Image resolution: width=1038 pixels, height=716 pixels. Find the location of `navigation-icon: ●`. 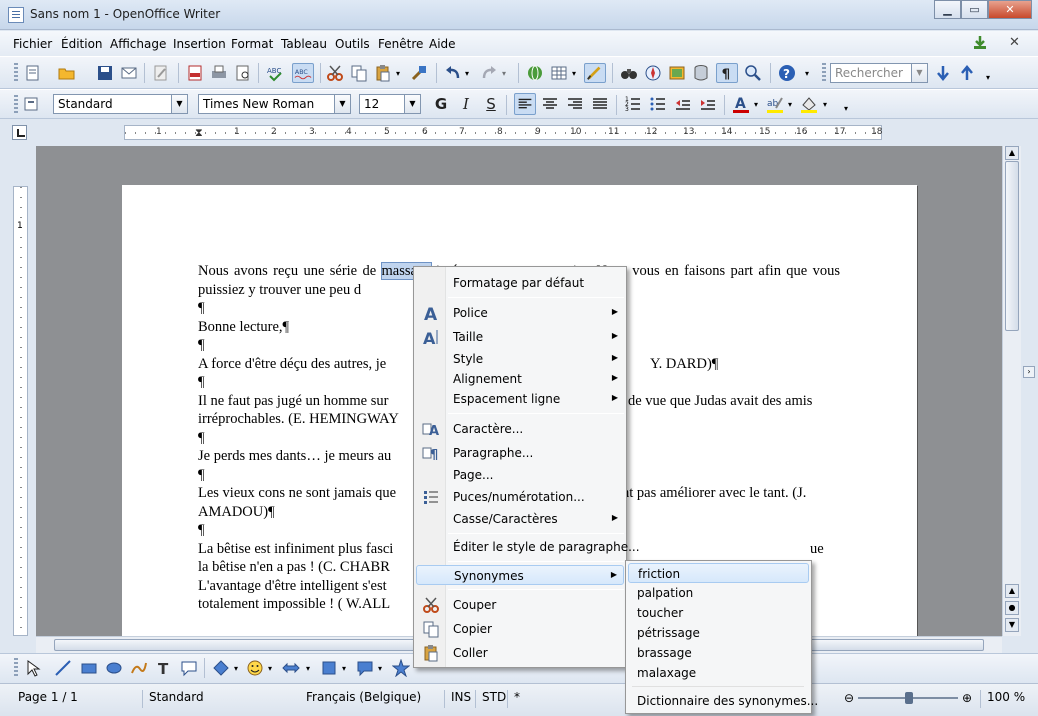

navigation-icon: ● is located at coordinates (1012, 608).